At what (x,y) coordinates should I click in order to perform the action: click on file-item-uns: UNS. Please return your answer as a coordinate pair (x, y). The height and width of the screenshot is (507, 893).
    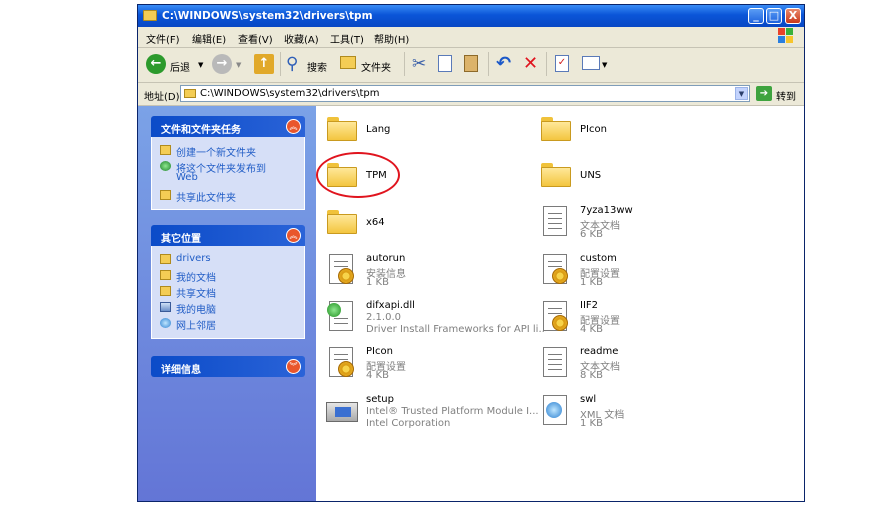
    Looking at the image, I should click on (653, 178).